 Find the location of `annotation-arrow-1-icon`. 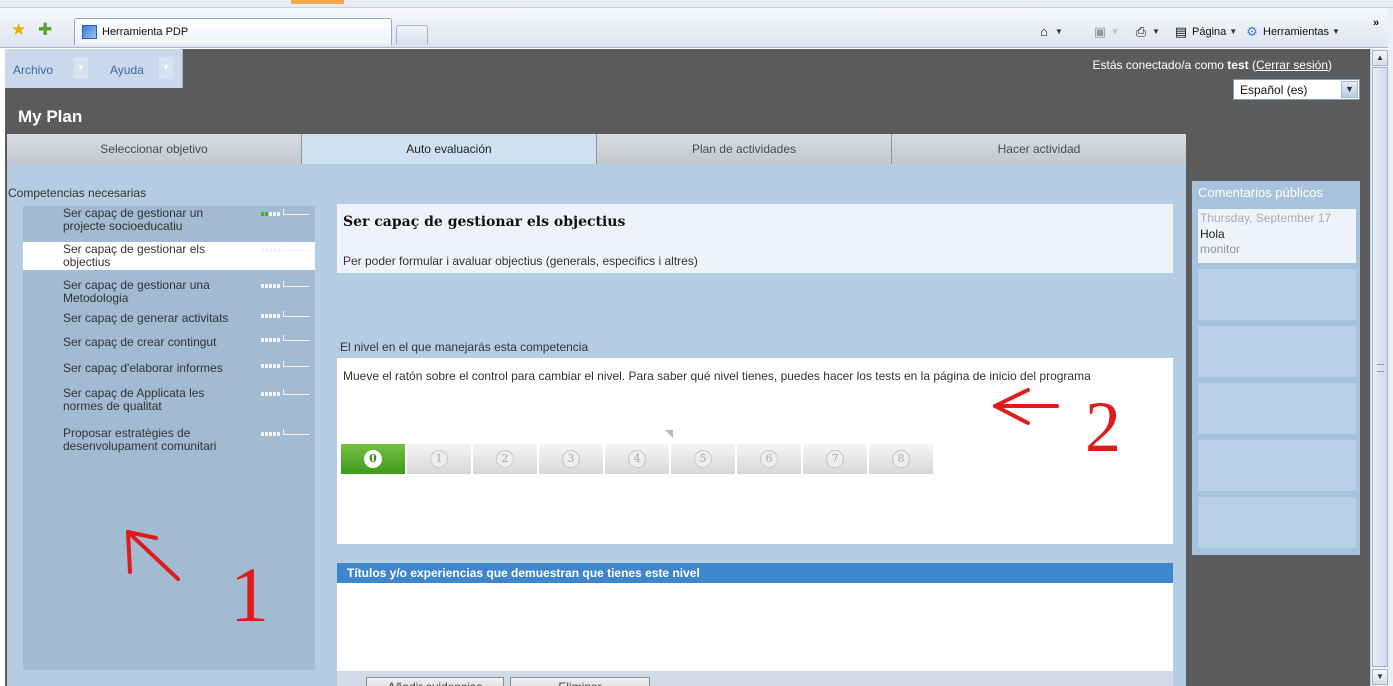

annotation-arrow-1-icon is located at coordinates (153, 555).